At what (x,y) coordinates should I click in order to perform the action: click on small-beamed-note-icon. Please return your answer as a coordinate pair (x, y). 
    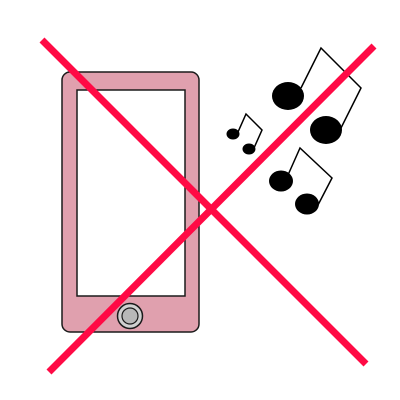
    Looking at the image, I should click on (244, 133).